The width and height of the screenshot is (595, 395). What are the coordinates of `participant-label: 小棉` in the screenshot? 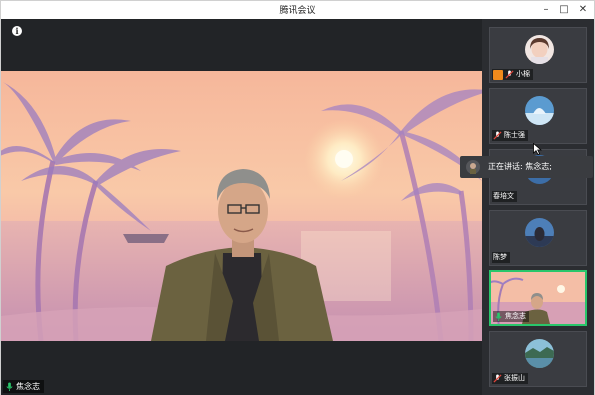 It's located at (512, 74).